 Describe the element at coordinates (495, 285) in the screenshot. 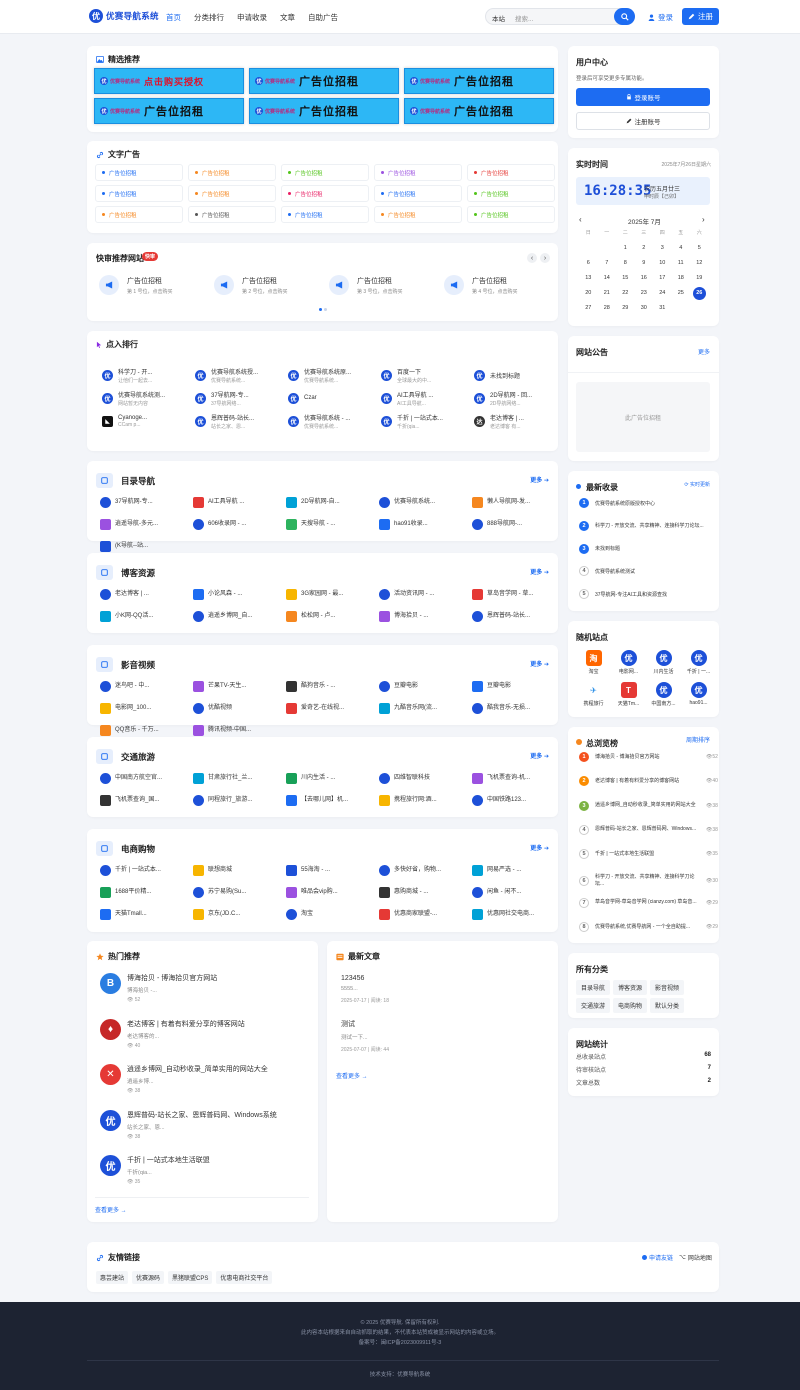

I see `quick-review-item: 广告位招租第 4 号位，点击购买` at that location.